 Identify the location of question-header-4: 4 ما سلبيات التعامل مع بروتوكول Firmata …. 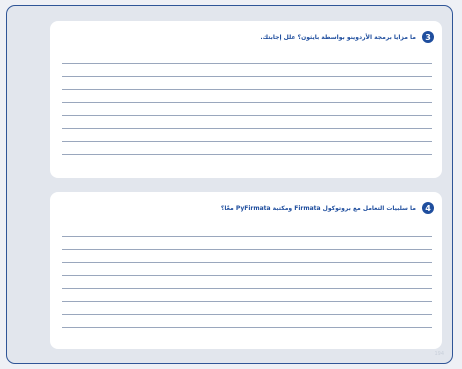
(246, 208).